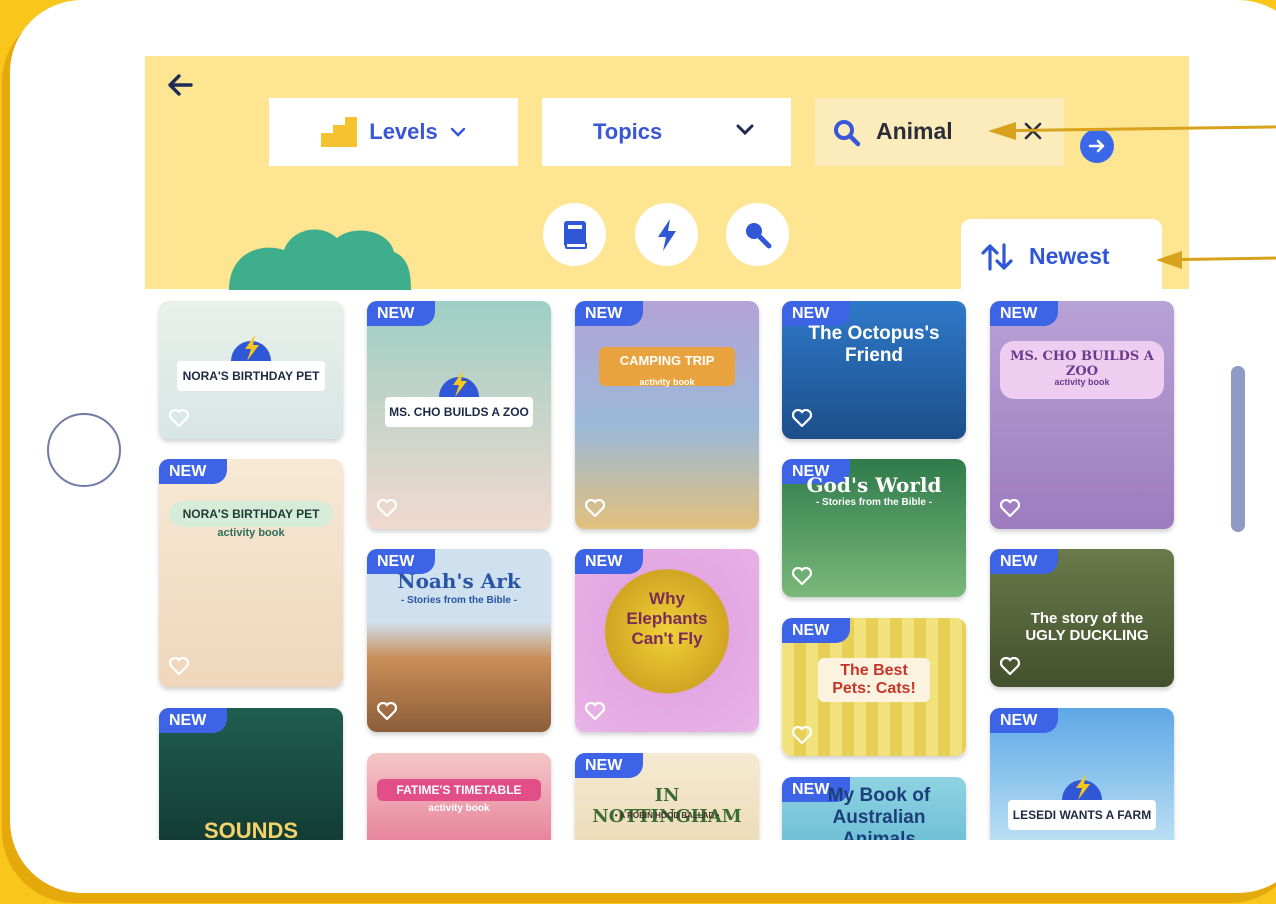 The height and width of the screenshot is (904, 1276). I want to click on explore-filter-button, so click(757, 234).